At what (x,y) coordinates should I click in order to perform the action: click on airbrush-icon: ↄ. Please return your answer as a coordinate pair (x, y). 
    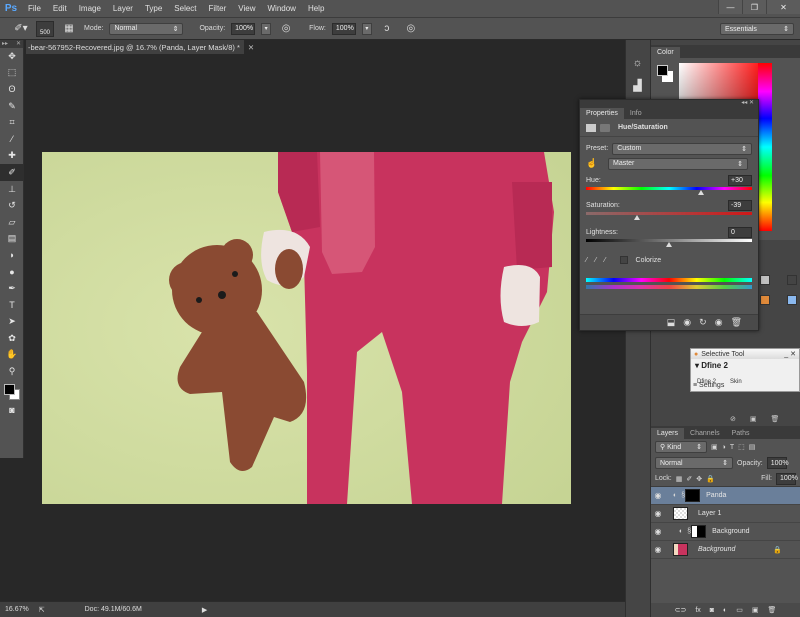
    Looking at the image, I should click on (387, 29).